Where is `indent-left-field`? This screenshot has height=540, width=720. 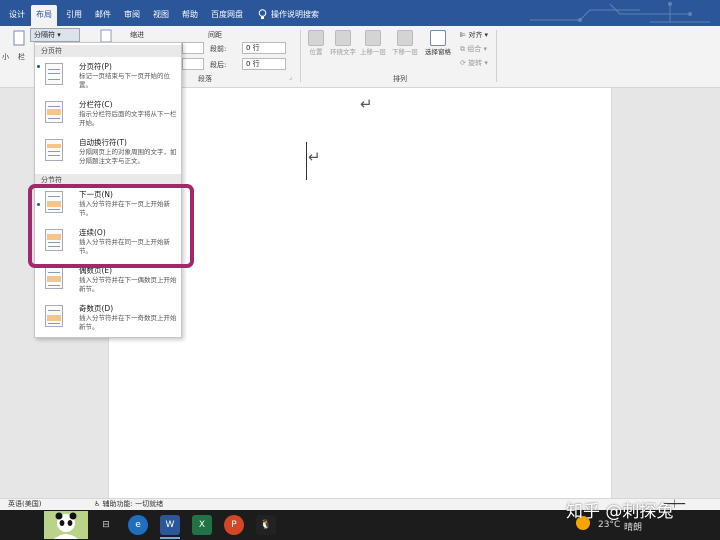 indent-left-field is located at coordinates (193, 48).